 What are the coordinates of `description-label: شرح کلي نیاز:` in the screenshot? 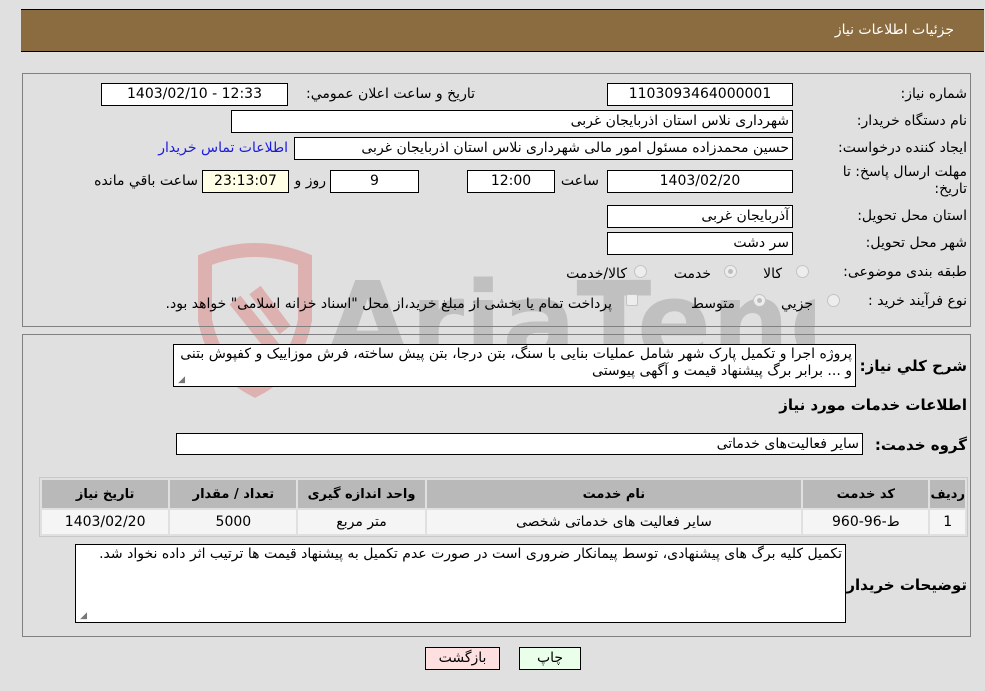 It's located at (913, 366).